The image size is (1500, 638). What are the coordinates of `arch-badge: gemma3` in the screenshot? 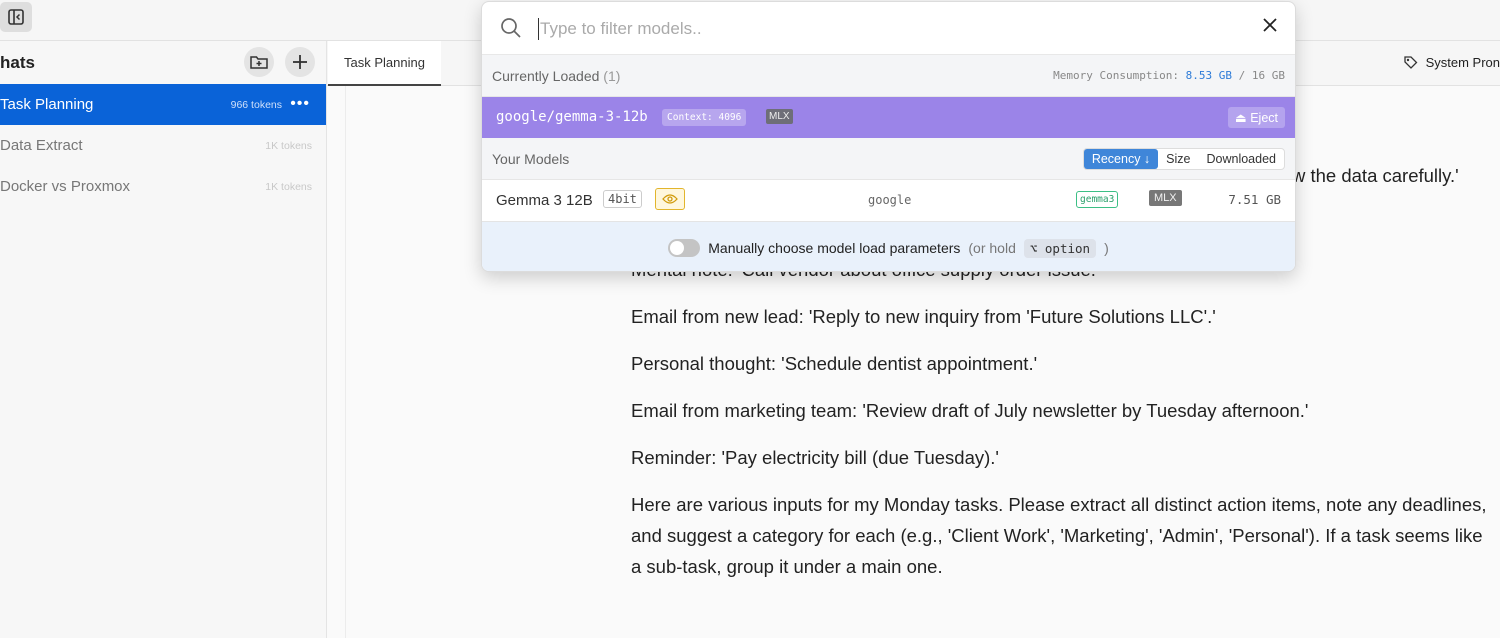 It's located at (1097, 199).